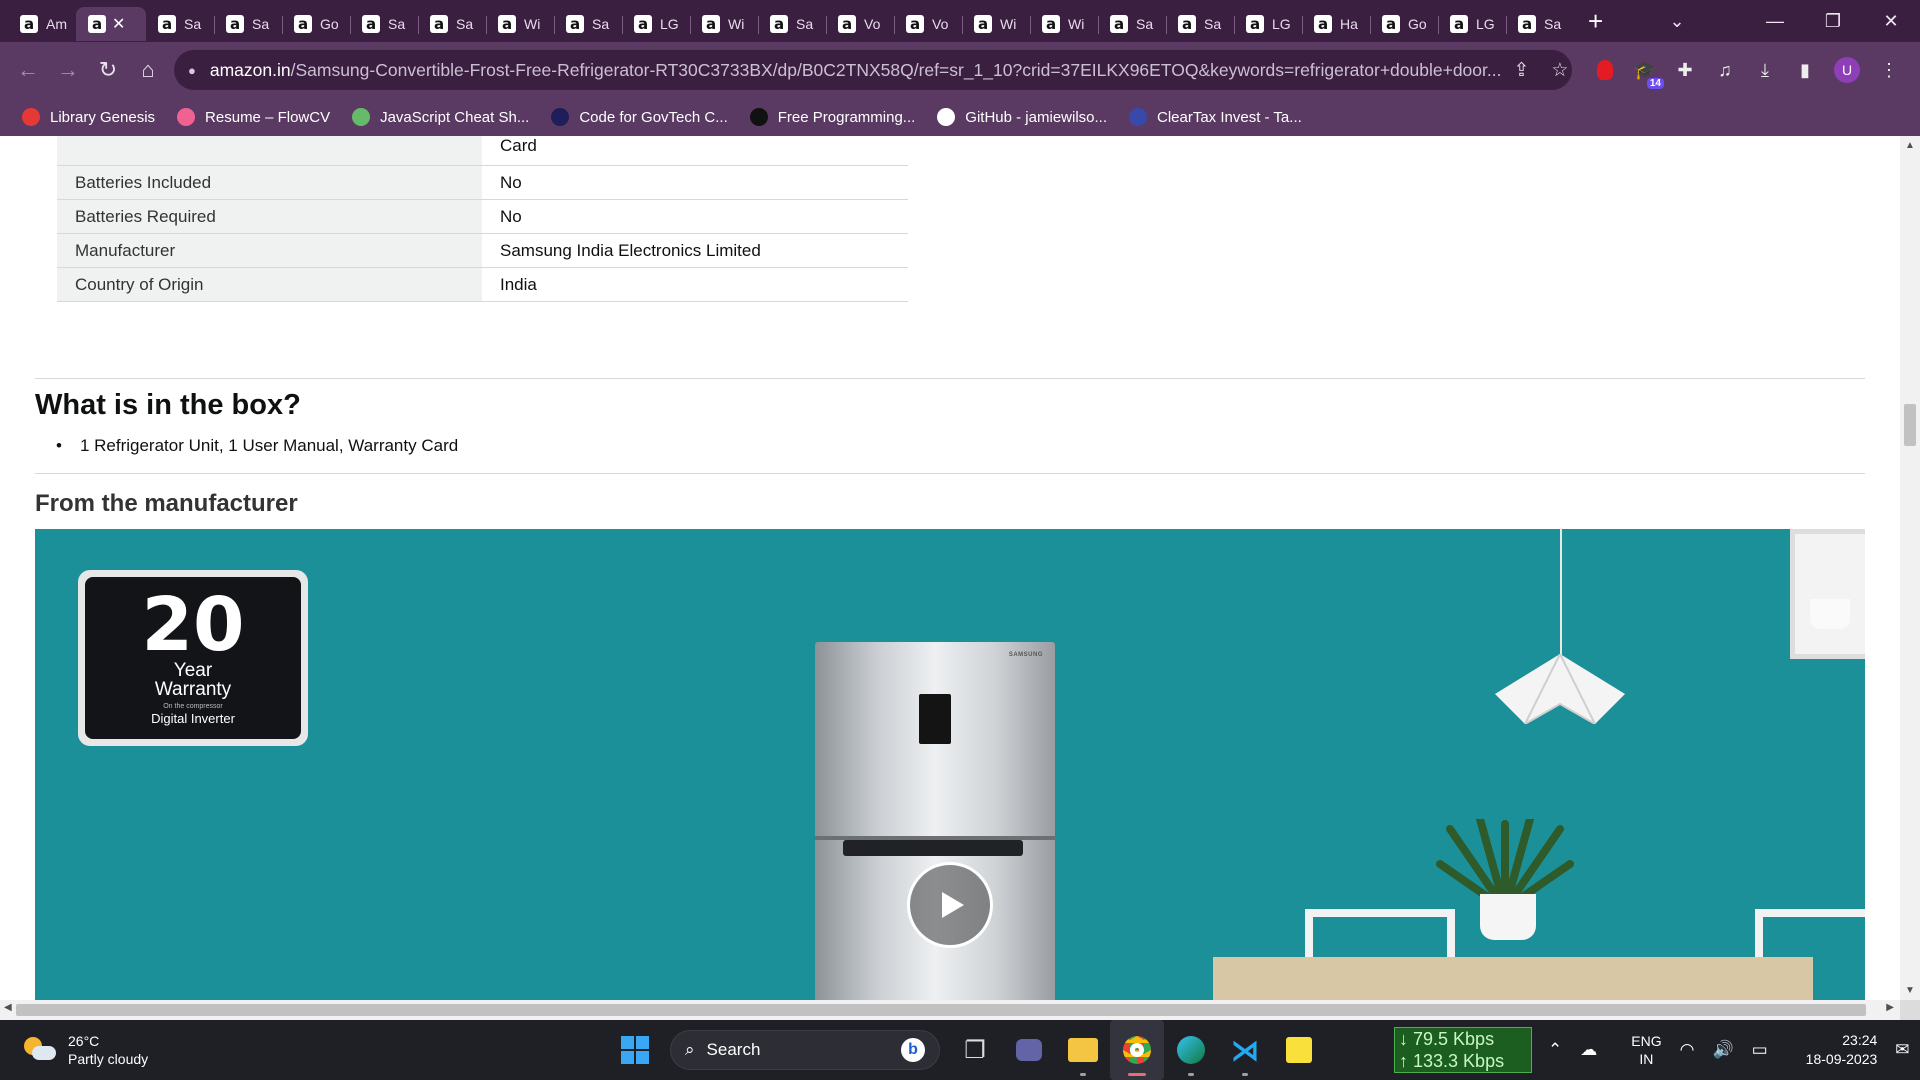 This screenshot has height=1080, width=1920. Describe the element at coordinates (1646, 1050) in the screenshot. I see `language-indicator: ENG IN` at that location.